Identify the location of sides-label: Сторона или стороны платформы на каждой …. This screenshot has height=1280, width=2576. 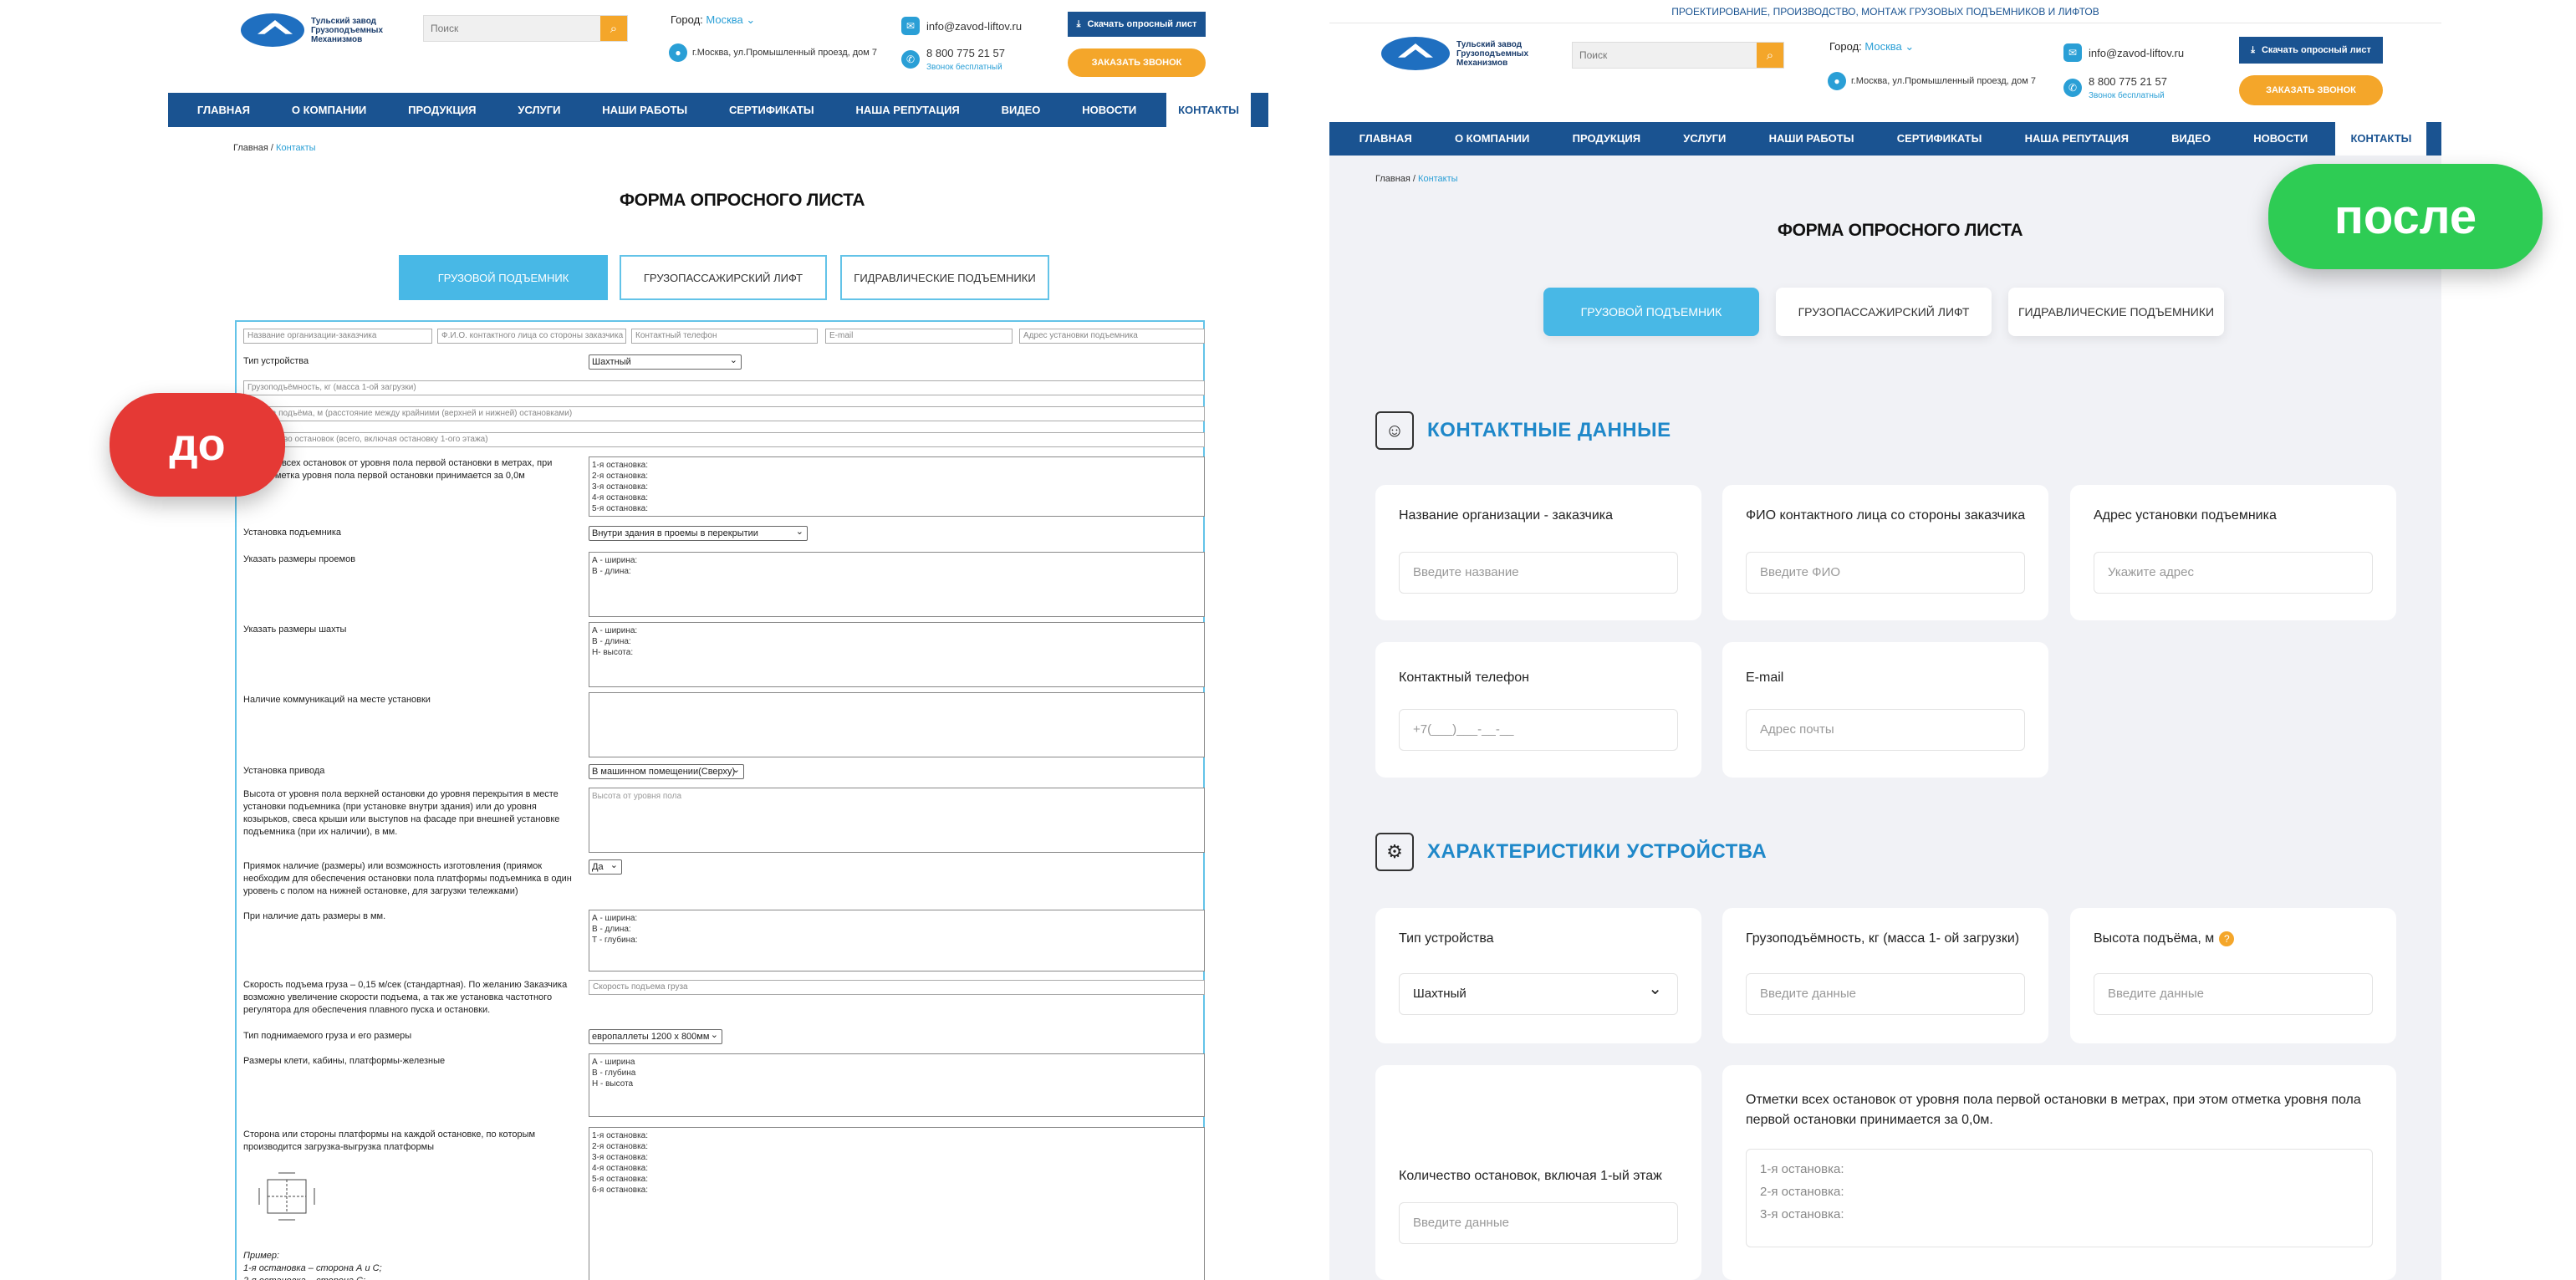
(389, 1141).